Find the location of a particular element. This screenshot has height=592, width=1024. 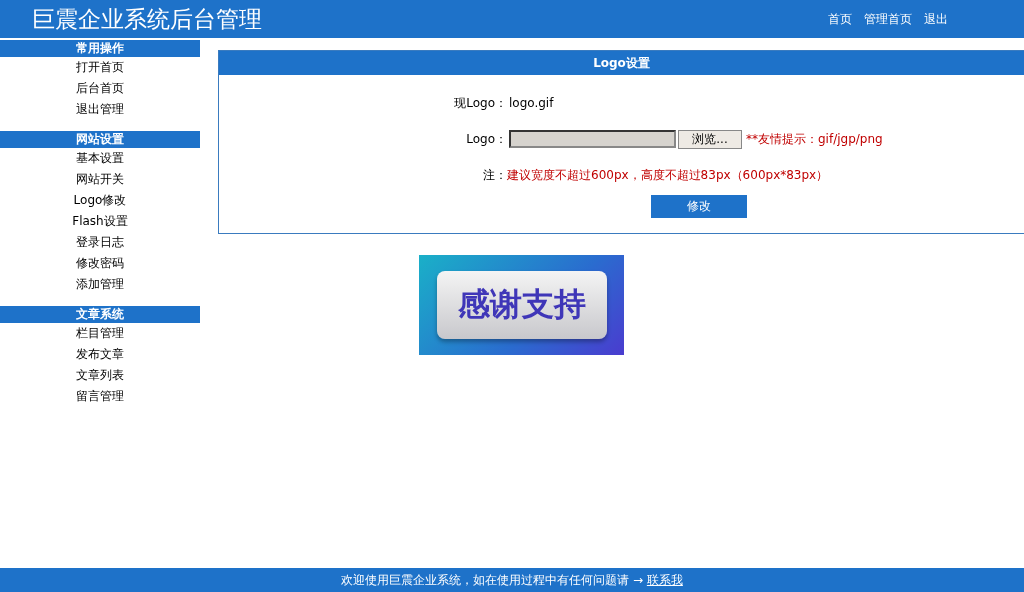

sidebar-section-header: 网站设置 is located at coordinates (100, 139).